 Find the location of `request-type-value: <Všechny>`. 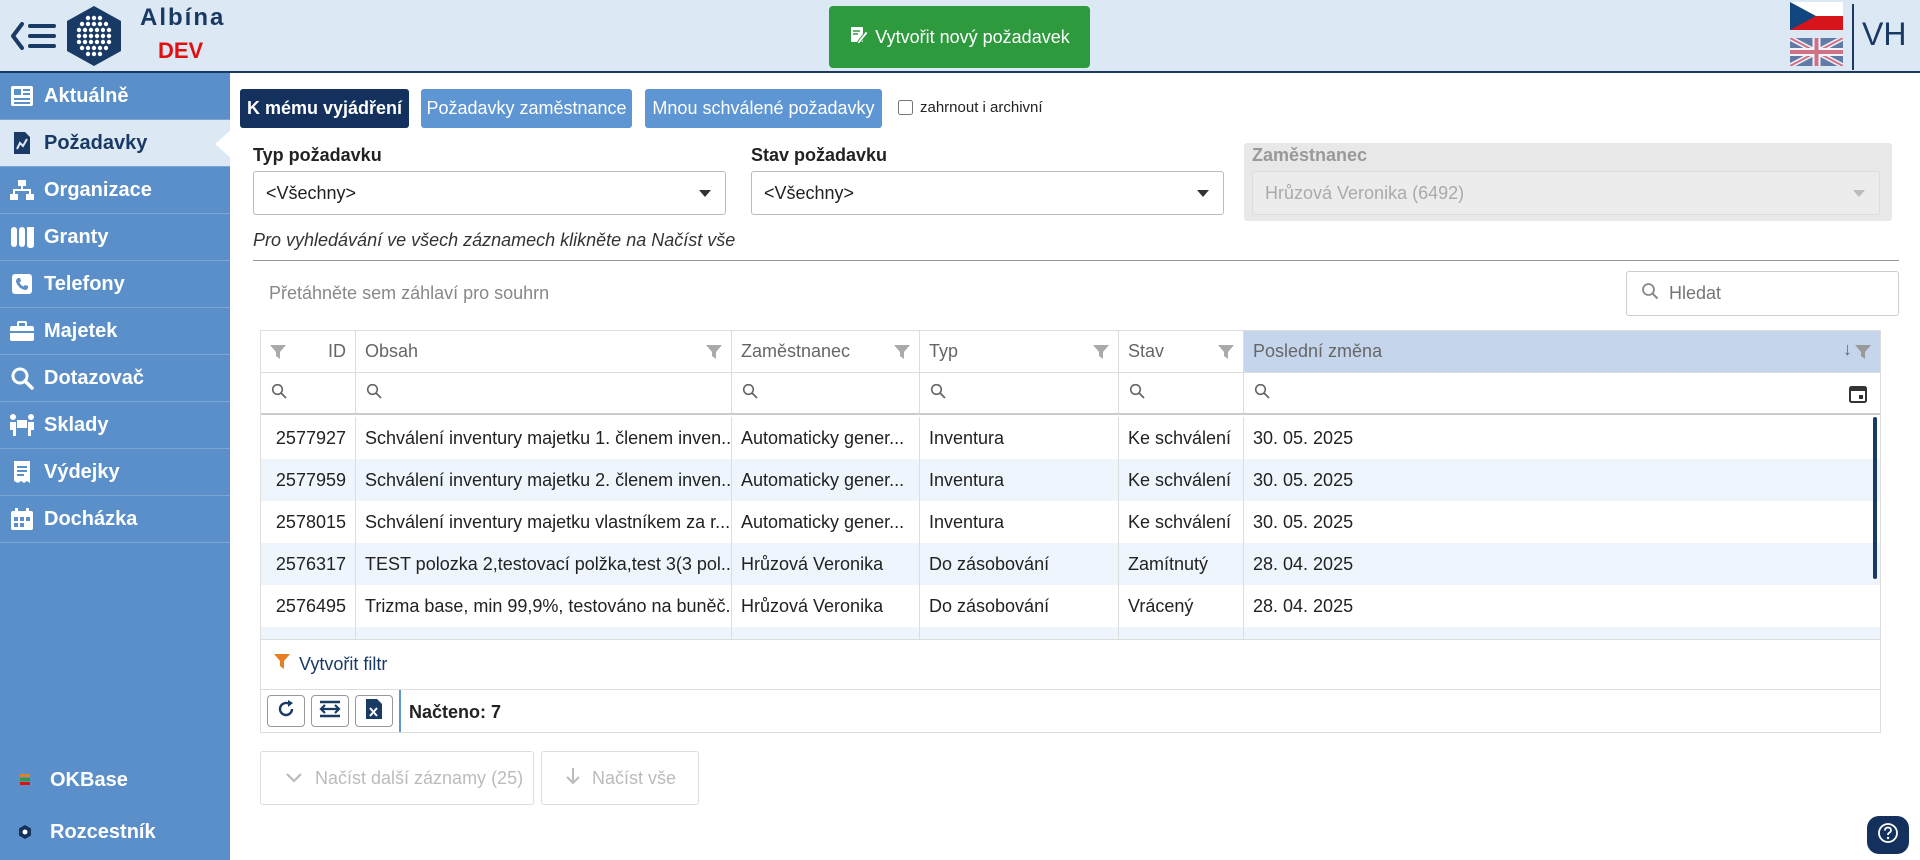

request-type-value: <Všechny> is located at coordinates (311, 192).